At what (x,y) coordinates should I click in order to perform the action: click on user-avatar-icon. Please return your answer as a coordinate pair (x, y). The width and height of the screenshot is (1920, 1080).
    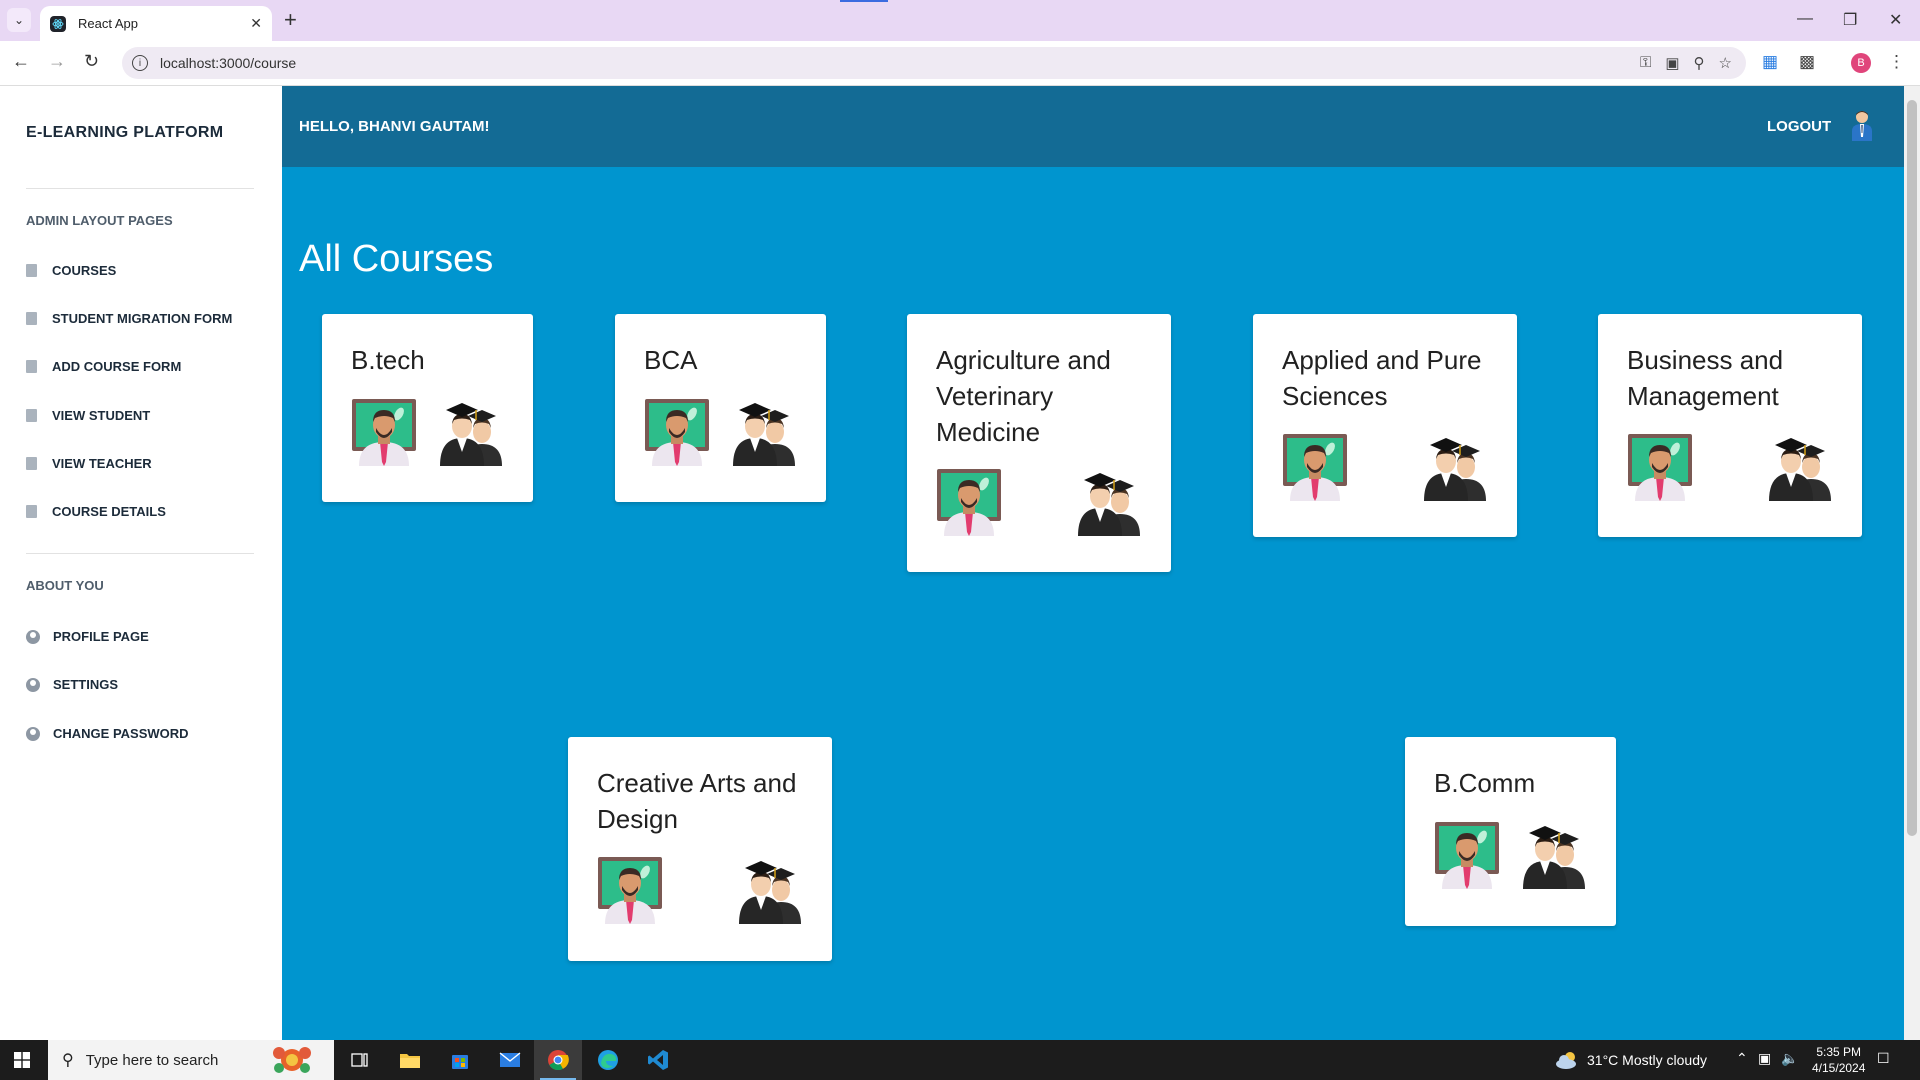
    Looking at the image, I should click on (1862, 125).